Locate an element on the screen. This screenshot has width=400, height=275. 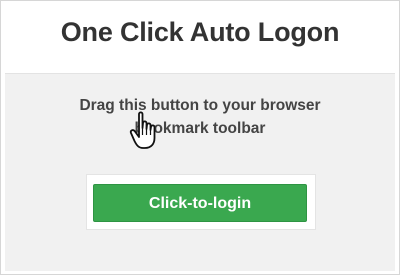
click-to-login-button: Click-to-login is located at coordinates (200, 203).